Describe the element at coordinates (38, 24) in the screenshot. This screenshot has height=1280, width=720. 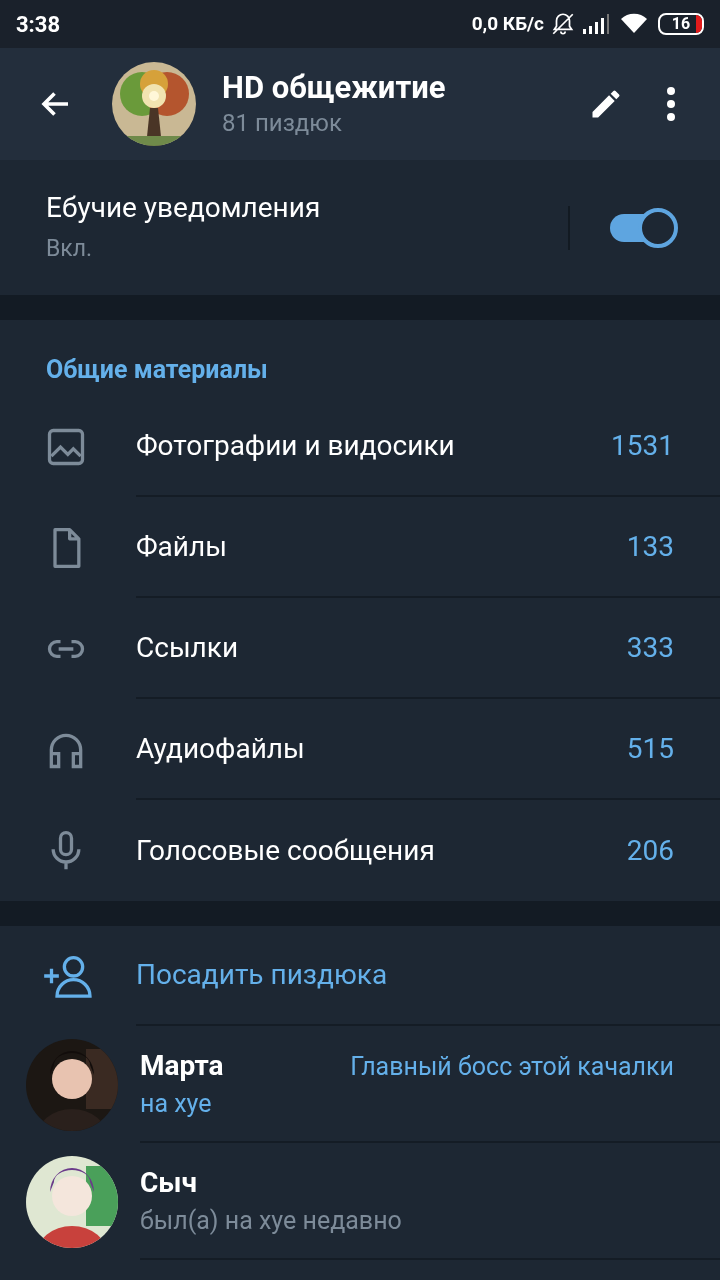
I see `status-time: 3:38` at that location.